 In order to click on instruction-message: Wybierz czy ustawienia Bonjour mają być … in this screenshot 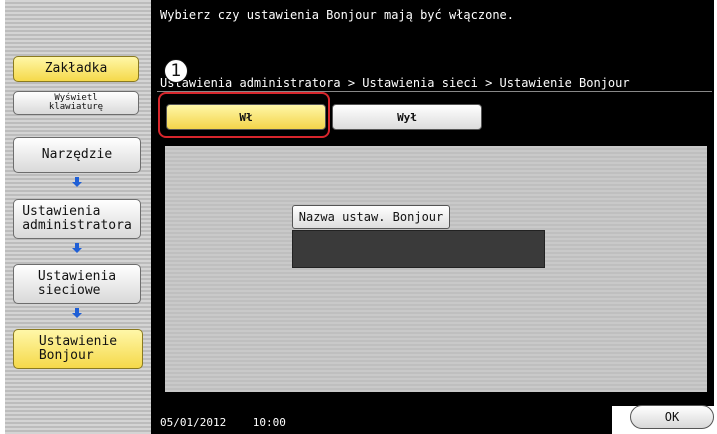, I will do `click(337, 15)`.